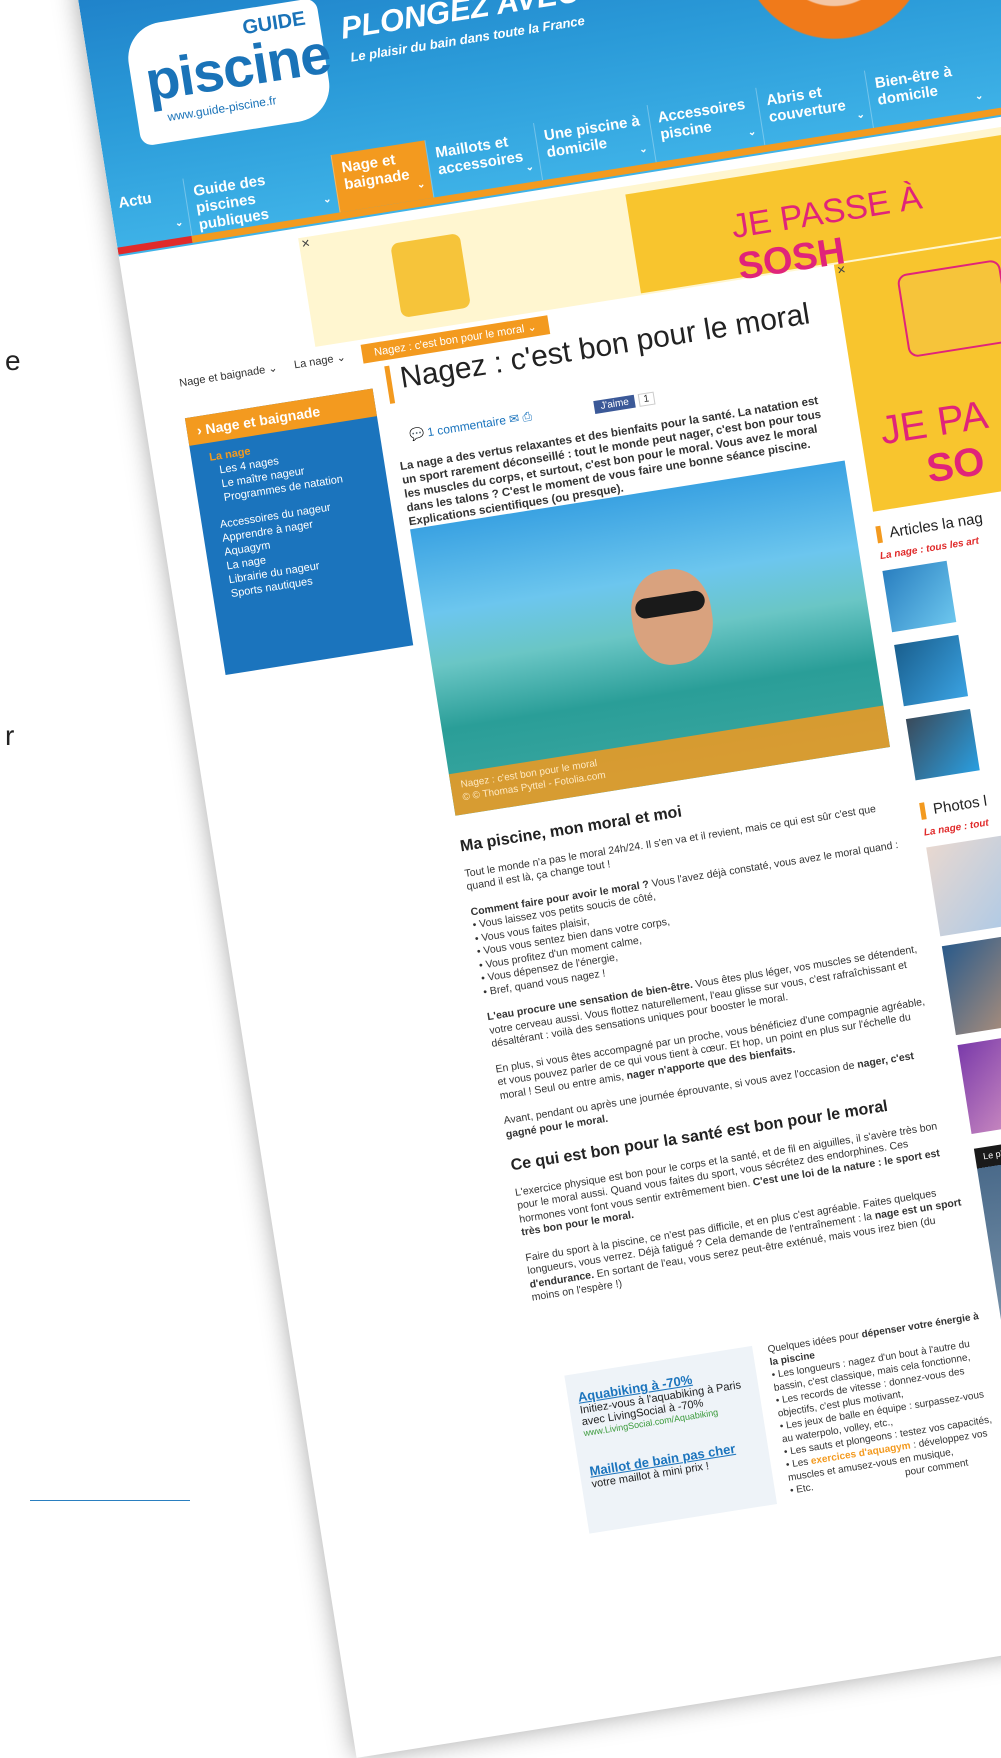 The width and height of the screenshot is (1001, 1758). Describe the element at coordinates (955, 465) in the screenshot. I see `ad-line: SO` at that location.